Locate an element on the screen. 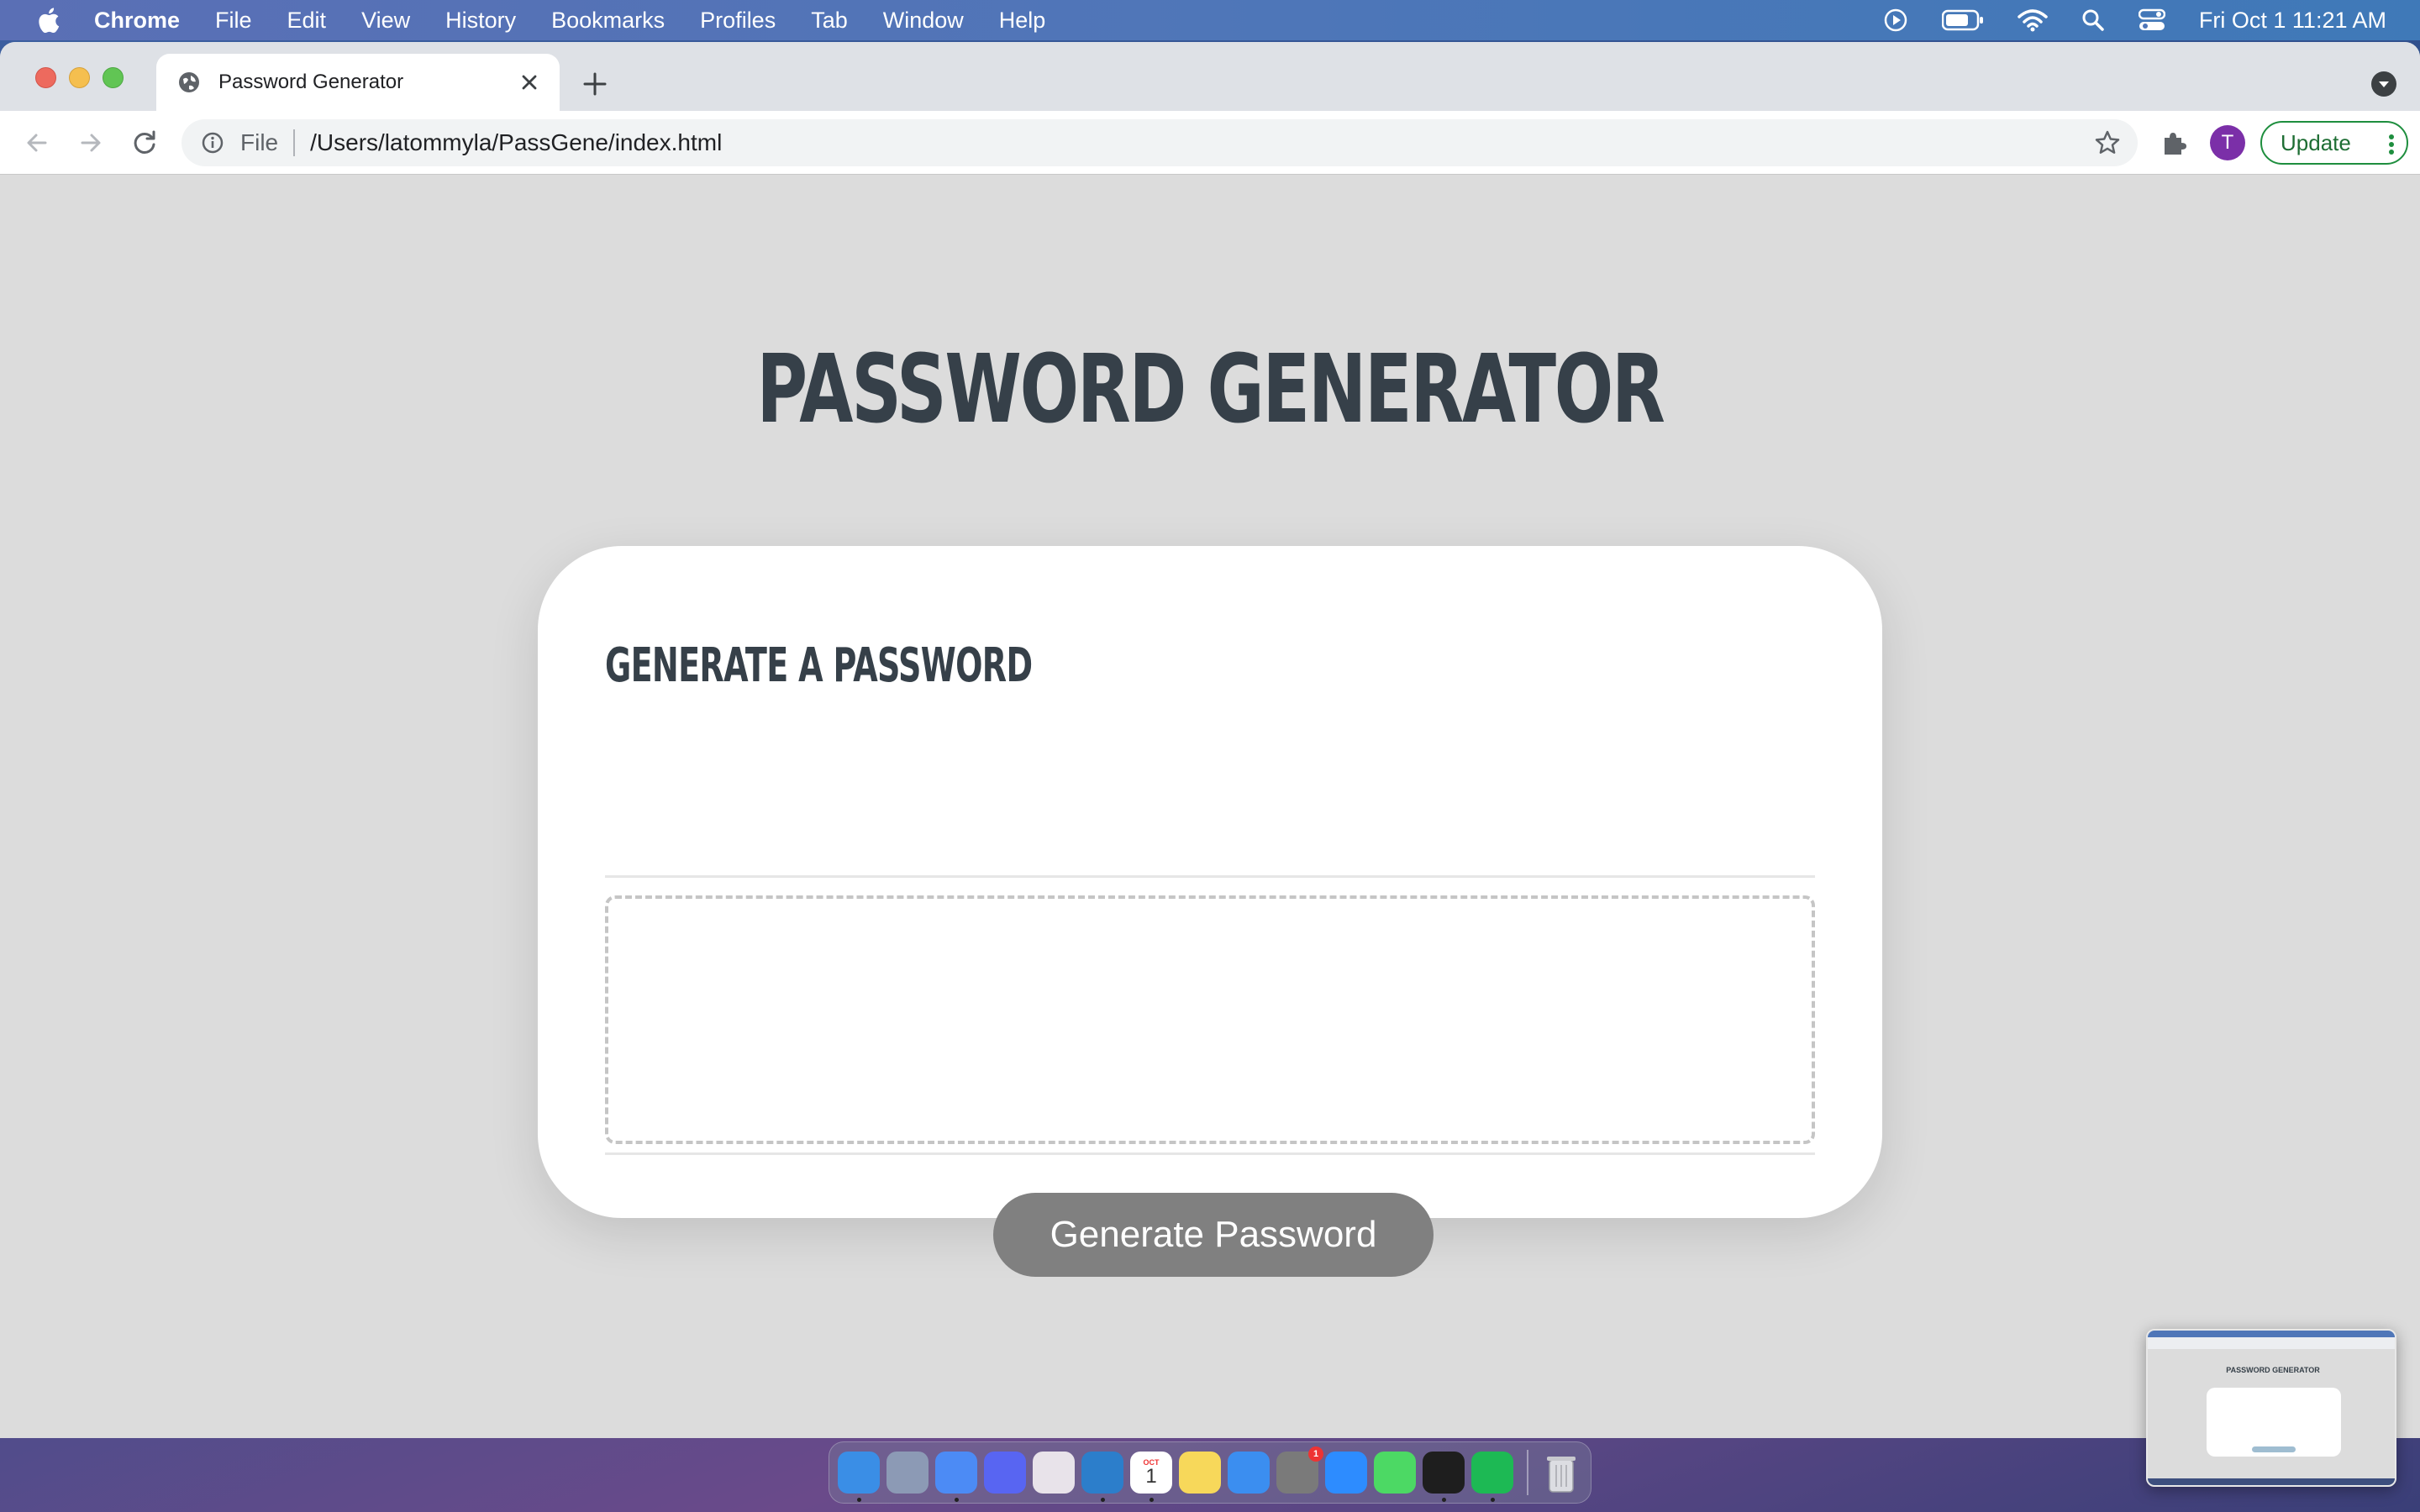 The height and width of the screenshot is (1512, 2420). thumbnail-browser-chrome is located at coordinates (2271, 1343).